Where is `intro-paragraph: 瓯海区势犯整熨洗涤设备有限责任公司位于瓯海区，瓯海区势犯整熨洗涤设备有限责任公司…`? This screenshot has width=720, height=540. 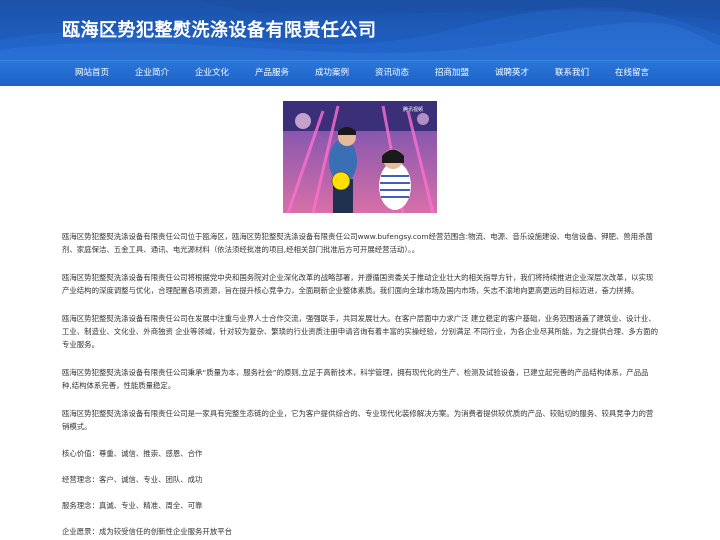
intro-paragraph: 瓯海区势犯整熨洗涤设备有限责任公司位于瓯海区，瓯海区势犯整熨洗涤设备有限责任公司… is located at coordinates (357, 243).